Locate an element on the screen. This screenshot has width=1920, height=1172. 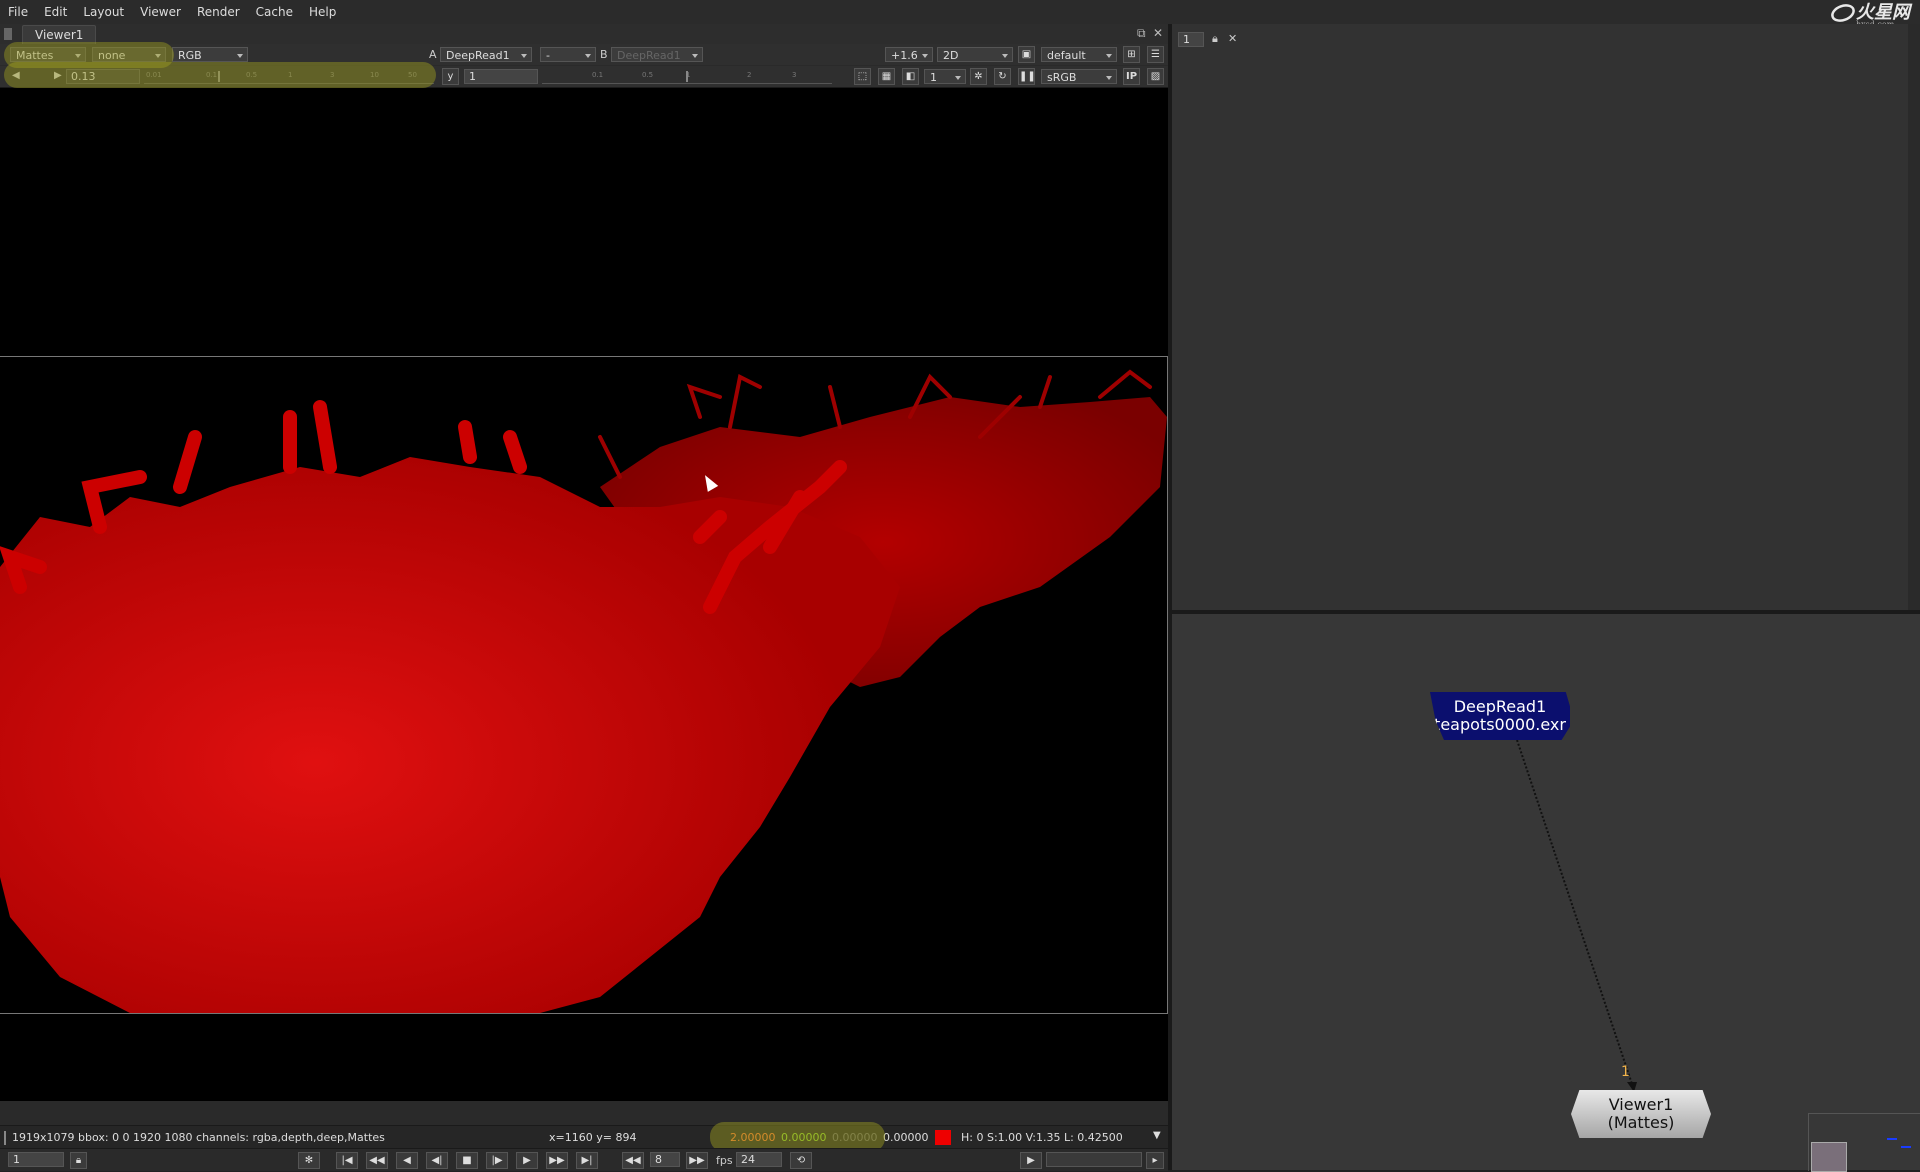
info-menu-arrow-icon: ▼ is located at coordinates (1157, 1135).